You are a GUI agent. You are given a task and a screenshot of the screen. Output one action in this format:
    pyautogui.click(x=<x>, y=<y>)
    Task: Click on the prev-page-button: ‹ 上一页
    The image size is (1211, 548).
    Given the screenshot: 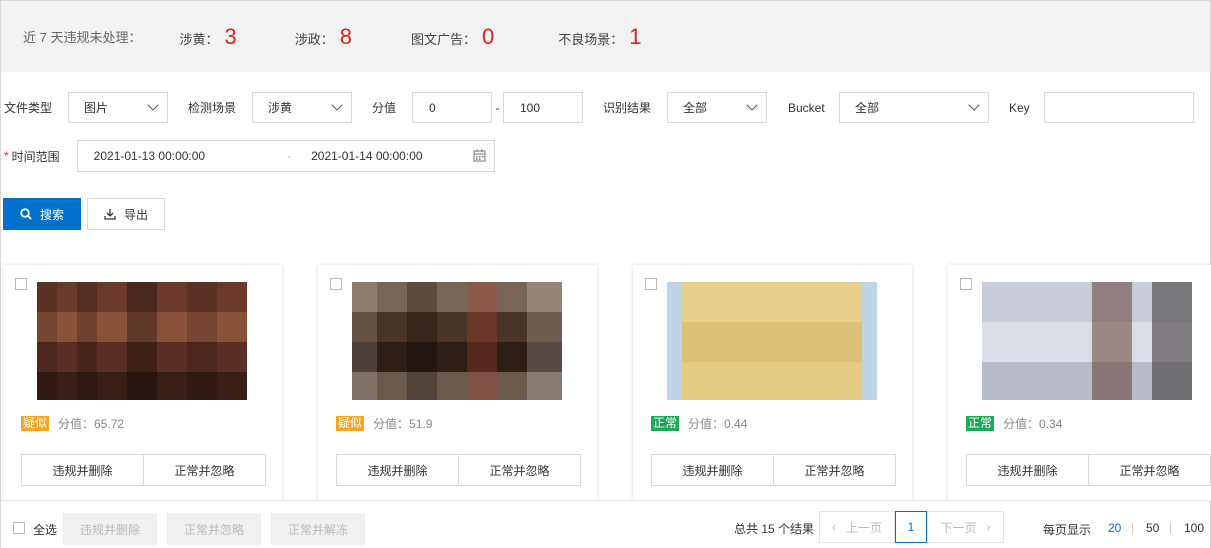 What is the action you would take?
    pyautogui.click(x=857, y=527)
    